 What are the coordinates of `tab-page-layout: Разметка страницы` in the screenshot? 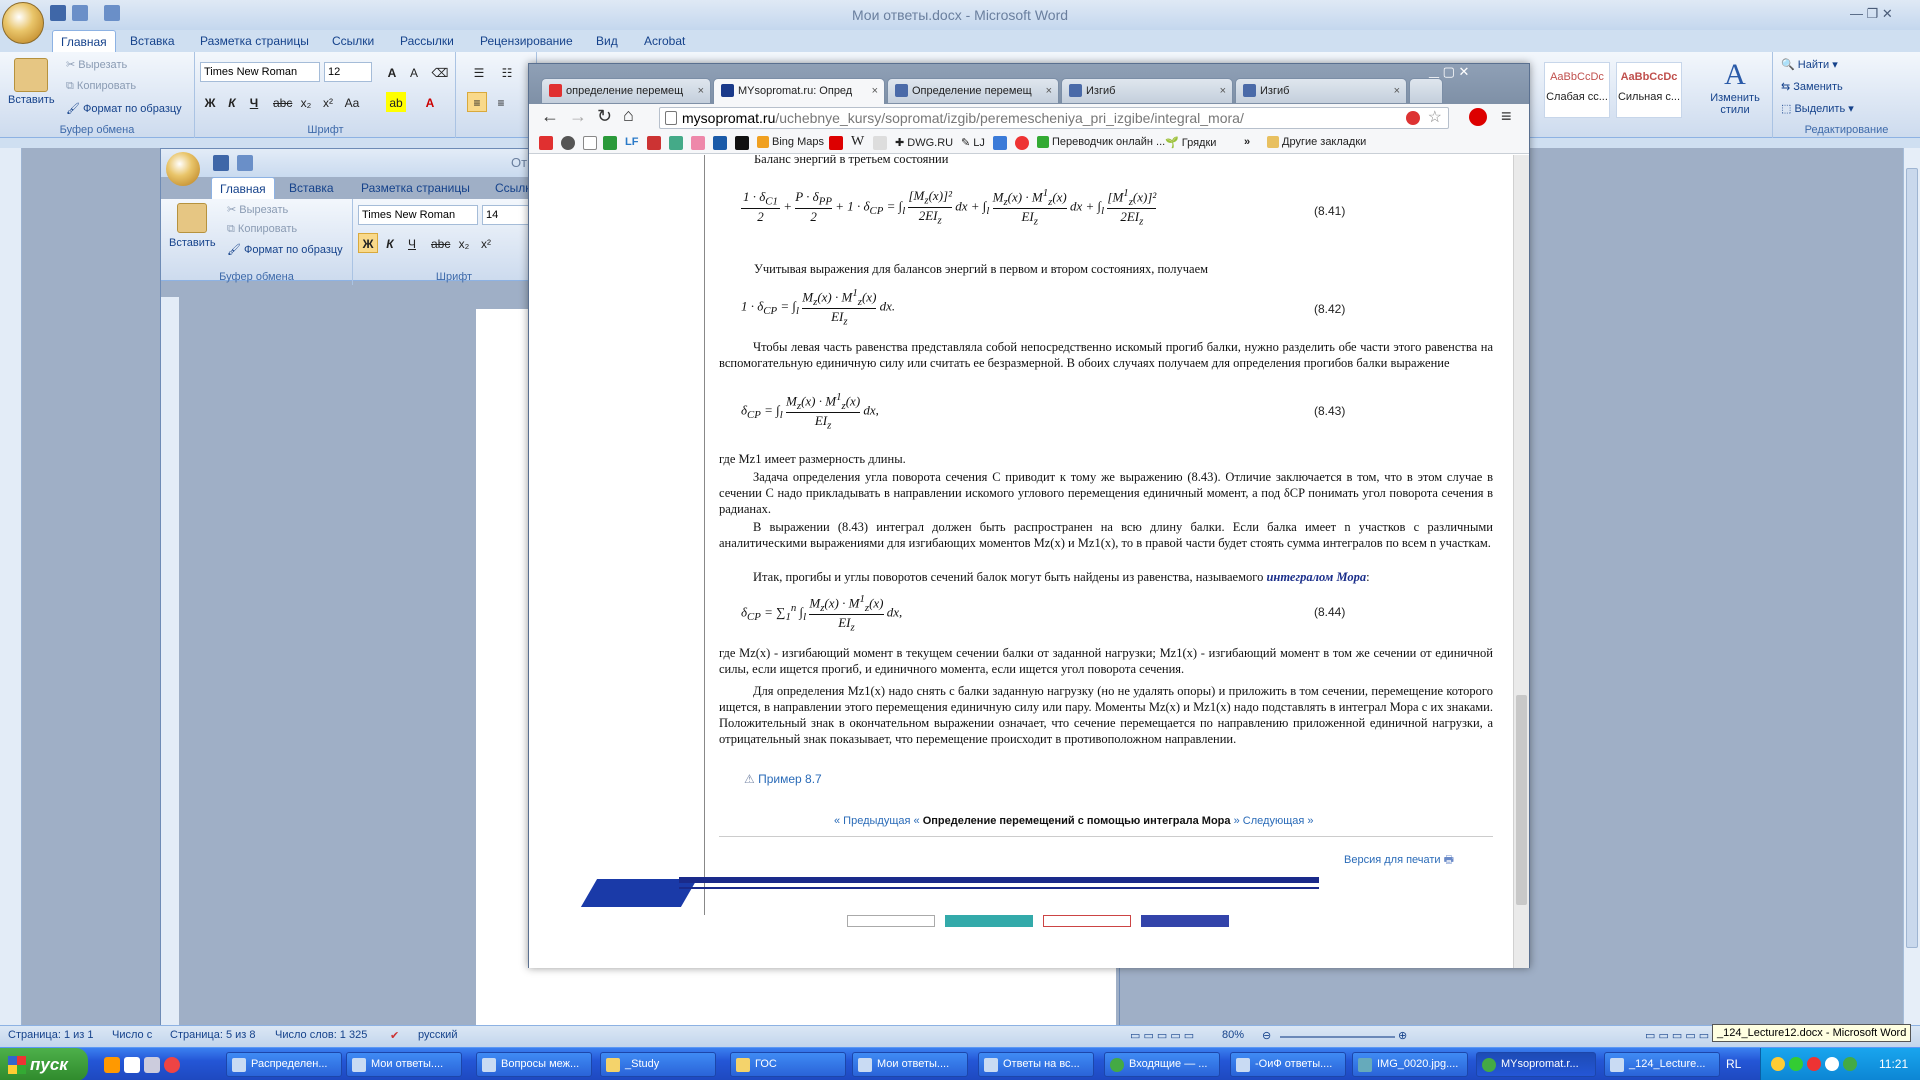 It's located at (254, 41).